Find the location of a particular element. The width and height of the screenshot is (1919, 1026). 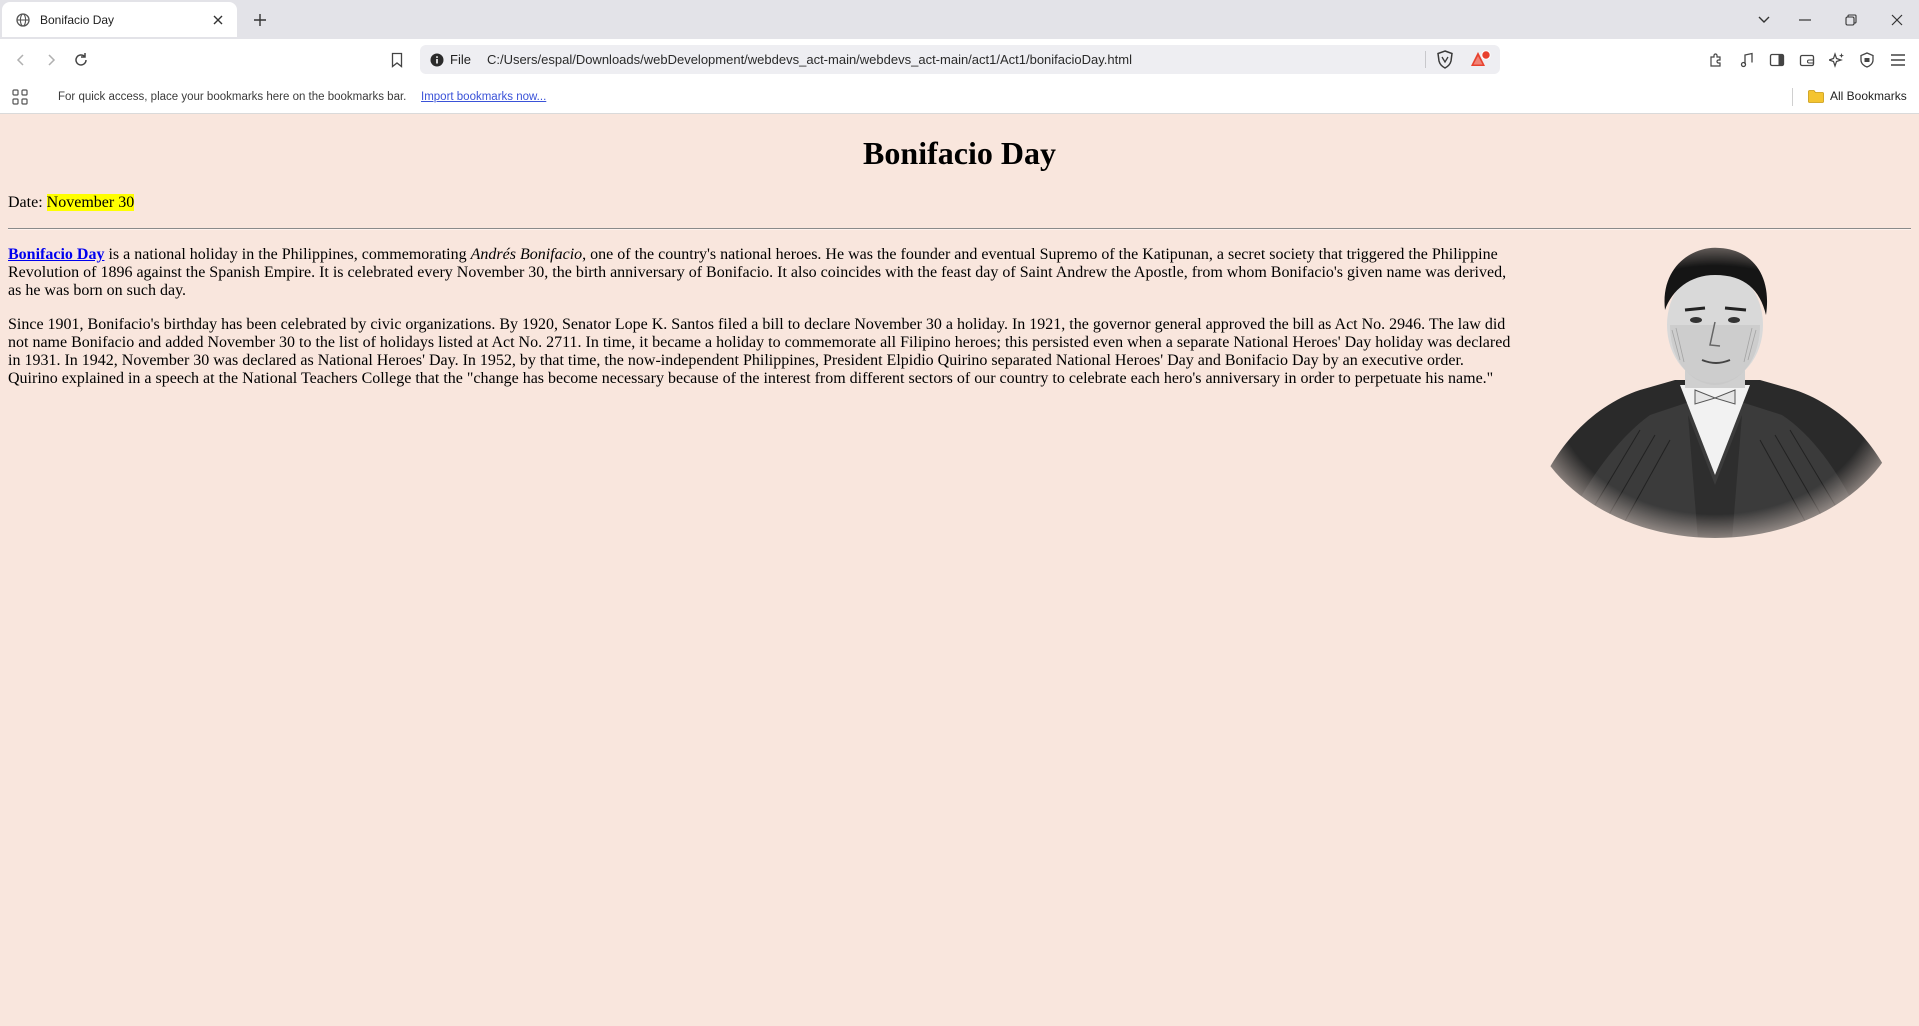

menu-icon is located at coordinates (1898, 60).